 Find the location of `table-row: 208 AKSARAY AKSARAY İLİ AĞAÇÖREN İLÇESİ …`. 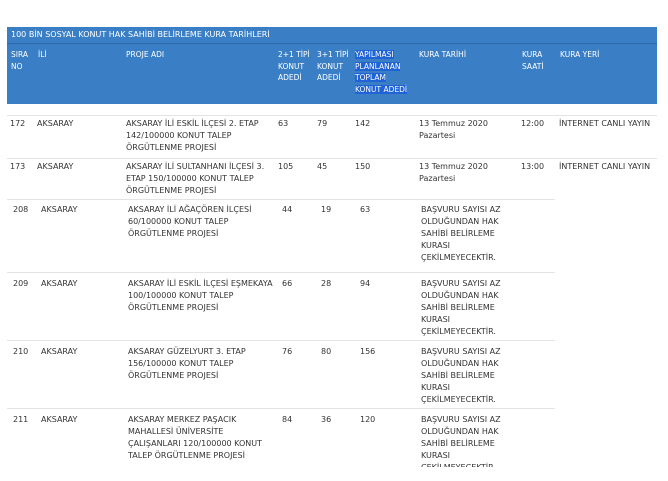

table-row: 208 AKSARAY AKSARAY İLİ AĞAÇÖREN İLÇESİ … is located at coordinates (332, 236).